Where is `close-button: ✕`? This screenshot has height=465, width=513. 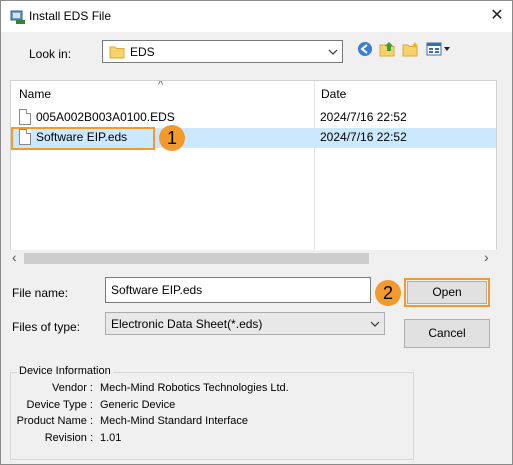 close-button: ✕ is located at coordinates (497, 16).